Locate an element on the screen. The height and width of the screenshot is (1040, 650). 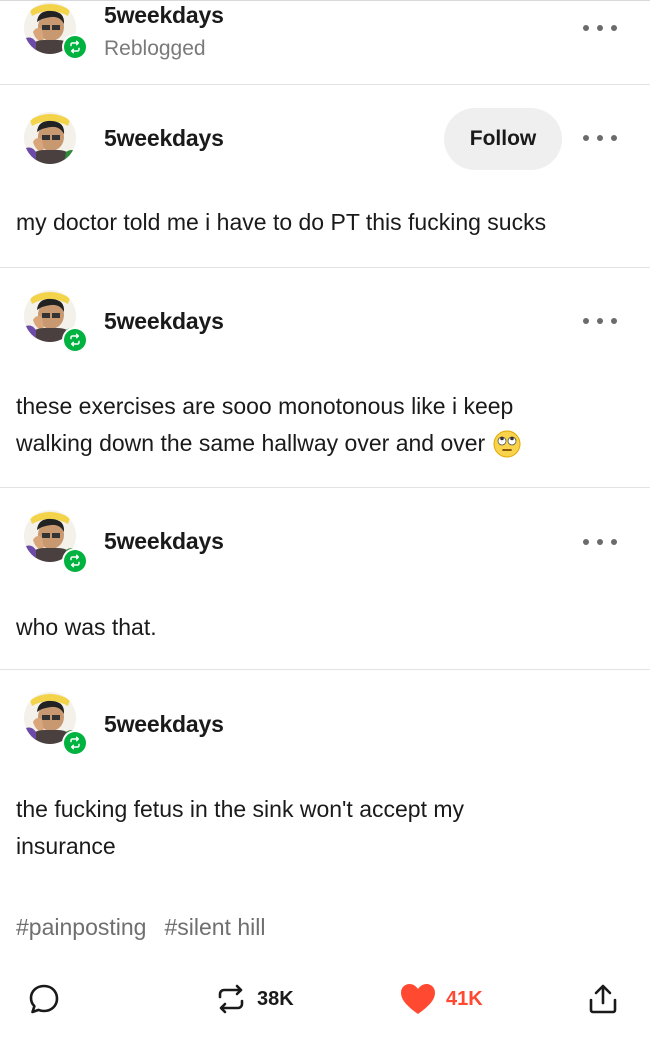
reblog-button: 38K is located at coordinates (253, 999).